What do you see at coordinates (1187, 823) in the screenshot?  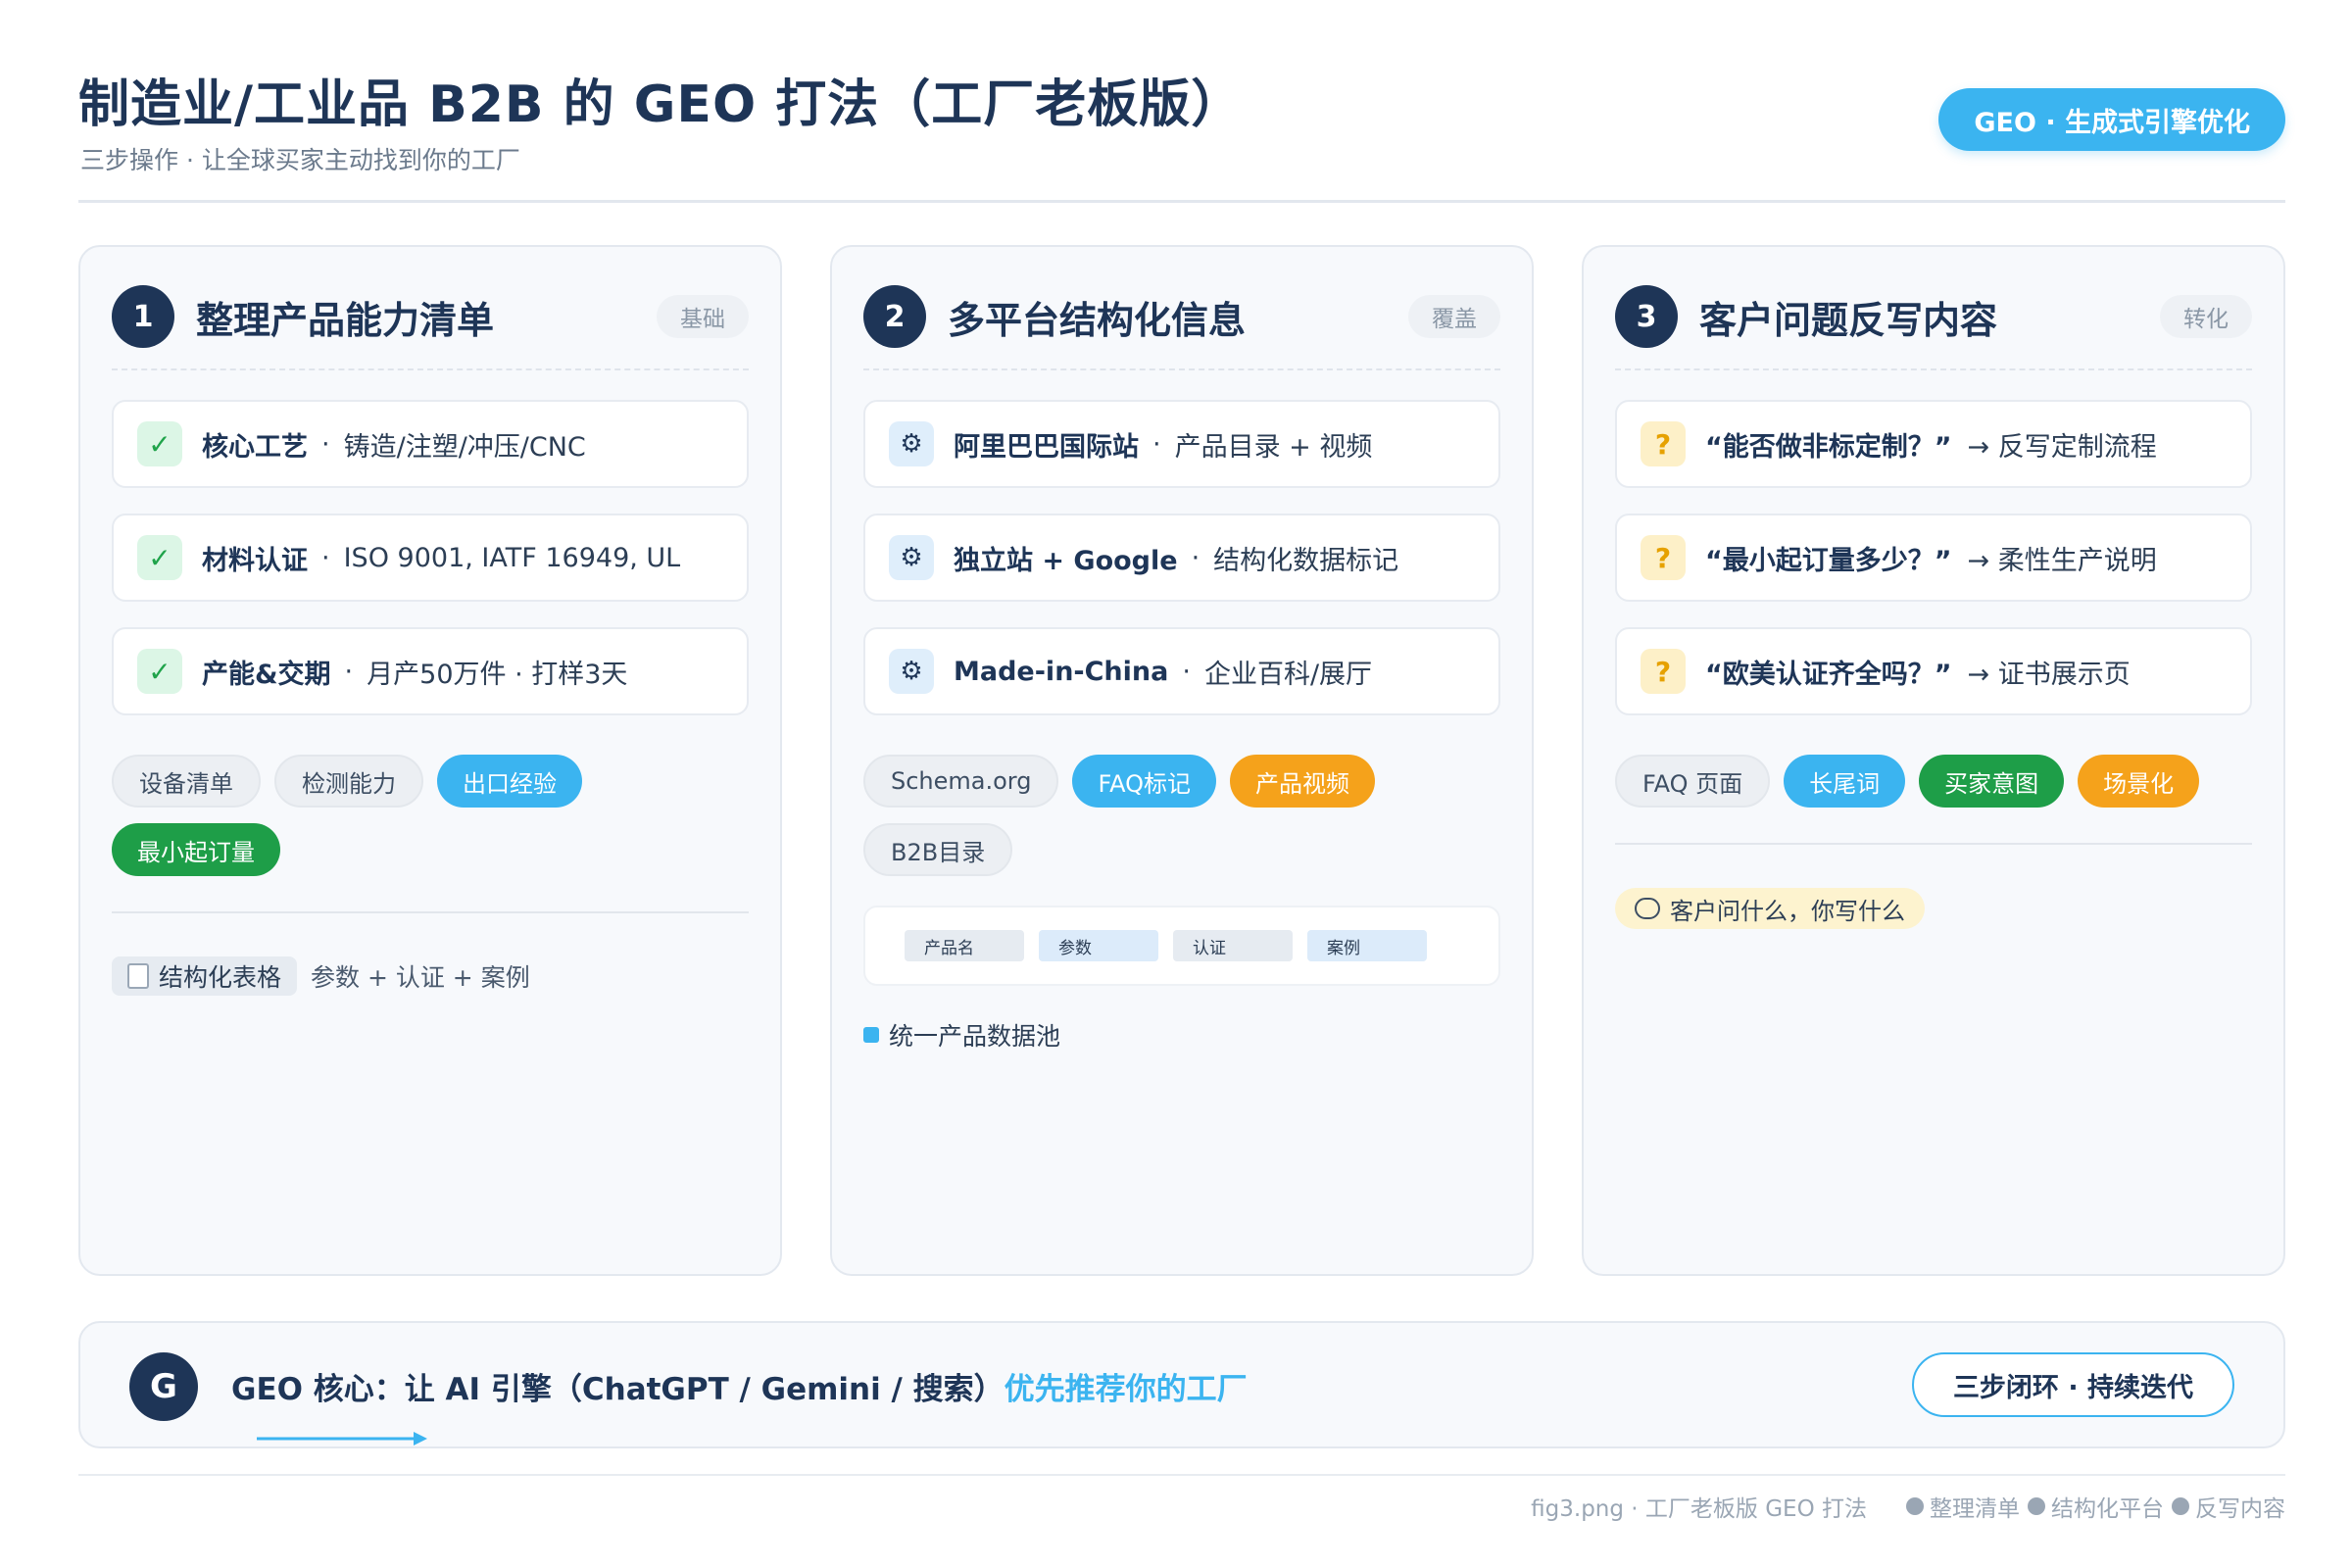 I see `chip-group: Schema.org FAQ标记 产品视频 B2B目录` at bounding box center [1187, 823].